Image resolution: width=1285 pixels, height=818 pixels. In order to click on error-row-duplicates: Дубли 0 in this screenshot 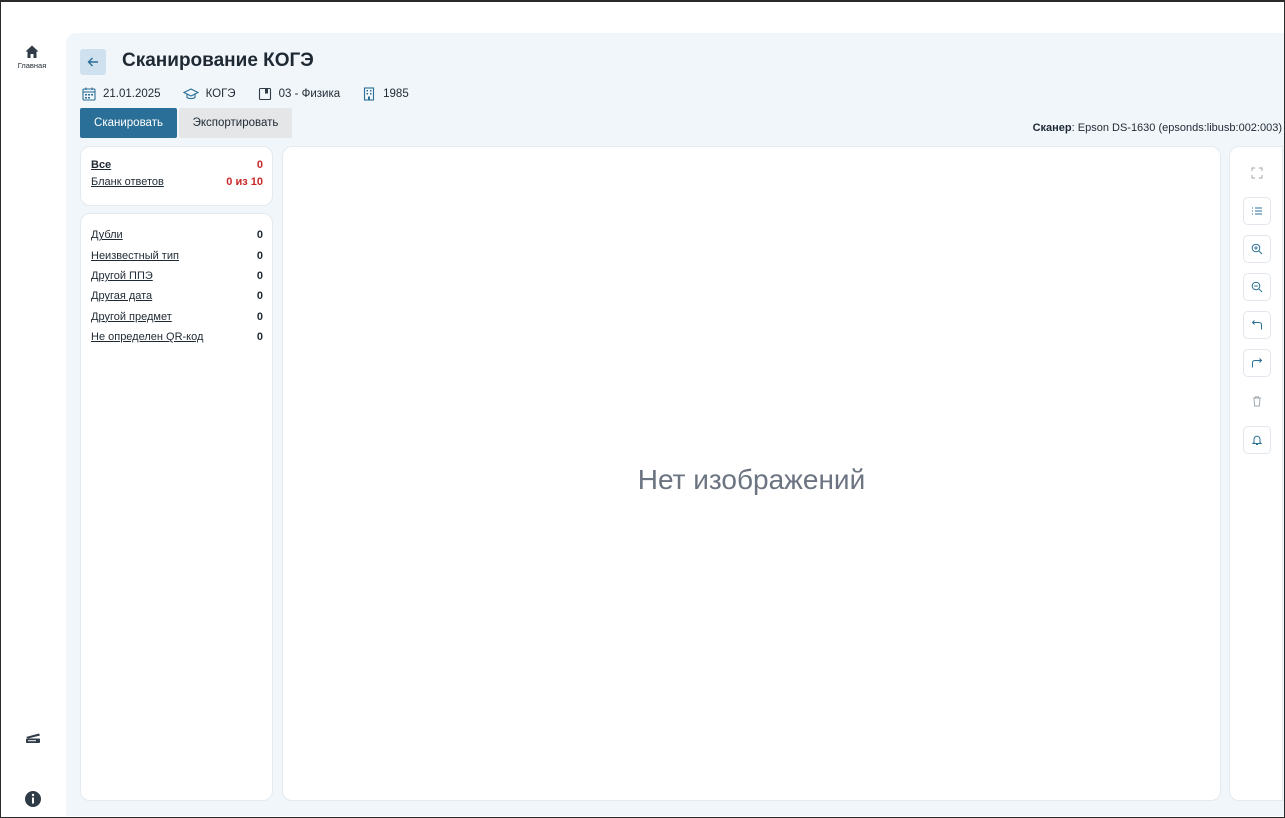, I will do `click(177, 235)`.